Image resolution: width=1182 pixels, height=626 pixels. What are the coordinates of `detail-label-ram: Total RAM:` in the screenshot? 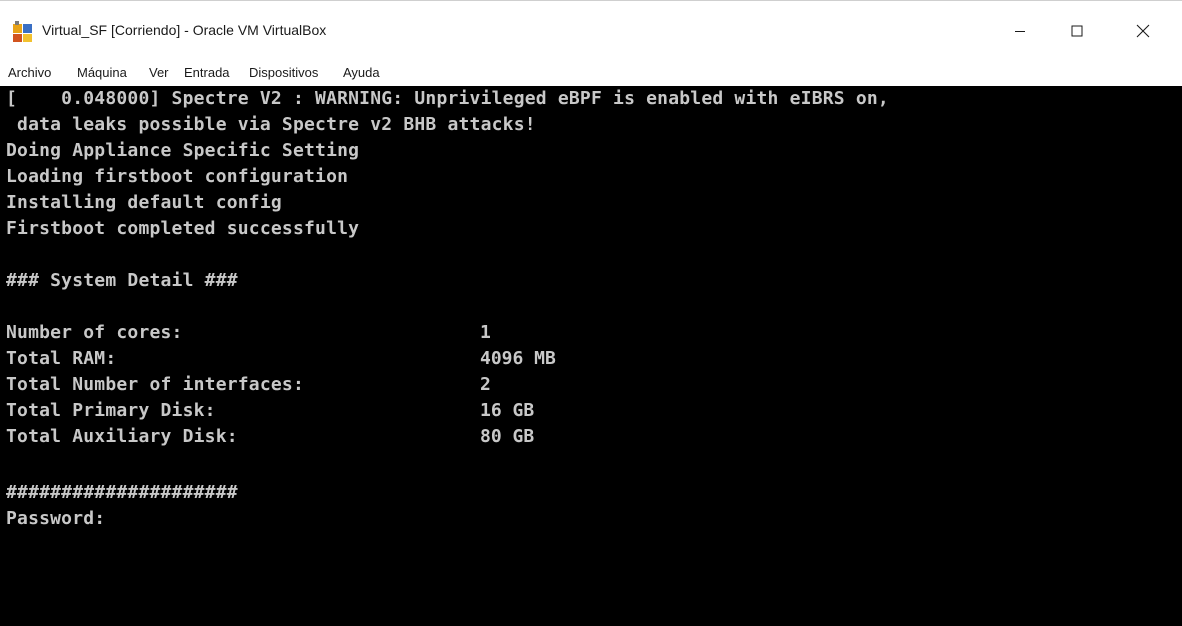 It's located at (61, 358).